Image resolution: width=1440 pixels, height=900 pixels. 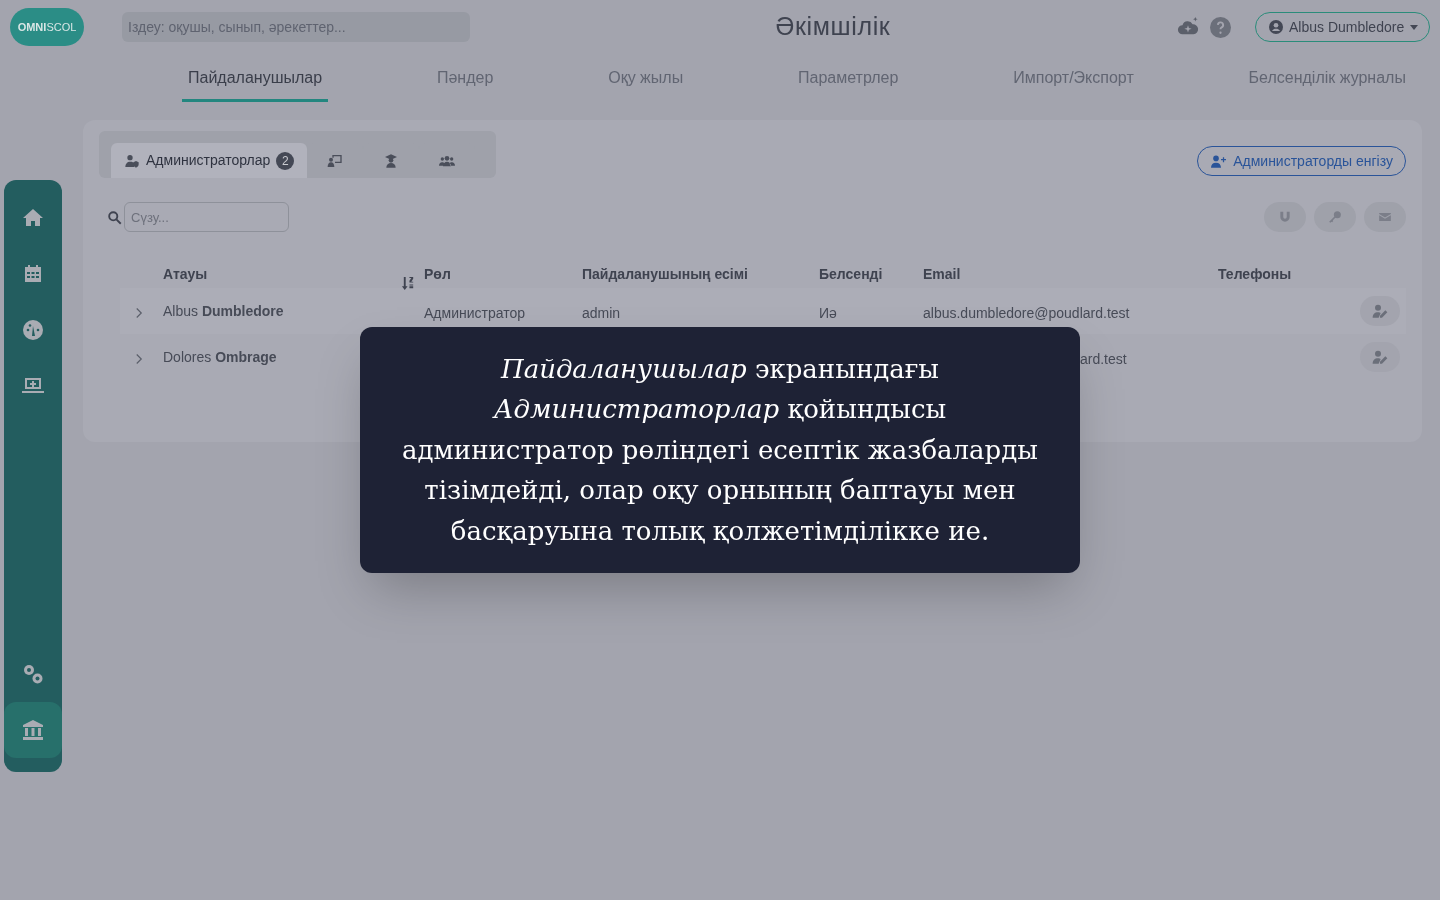 I want to click on count-badge: 2, so click(x=285, y=160).